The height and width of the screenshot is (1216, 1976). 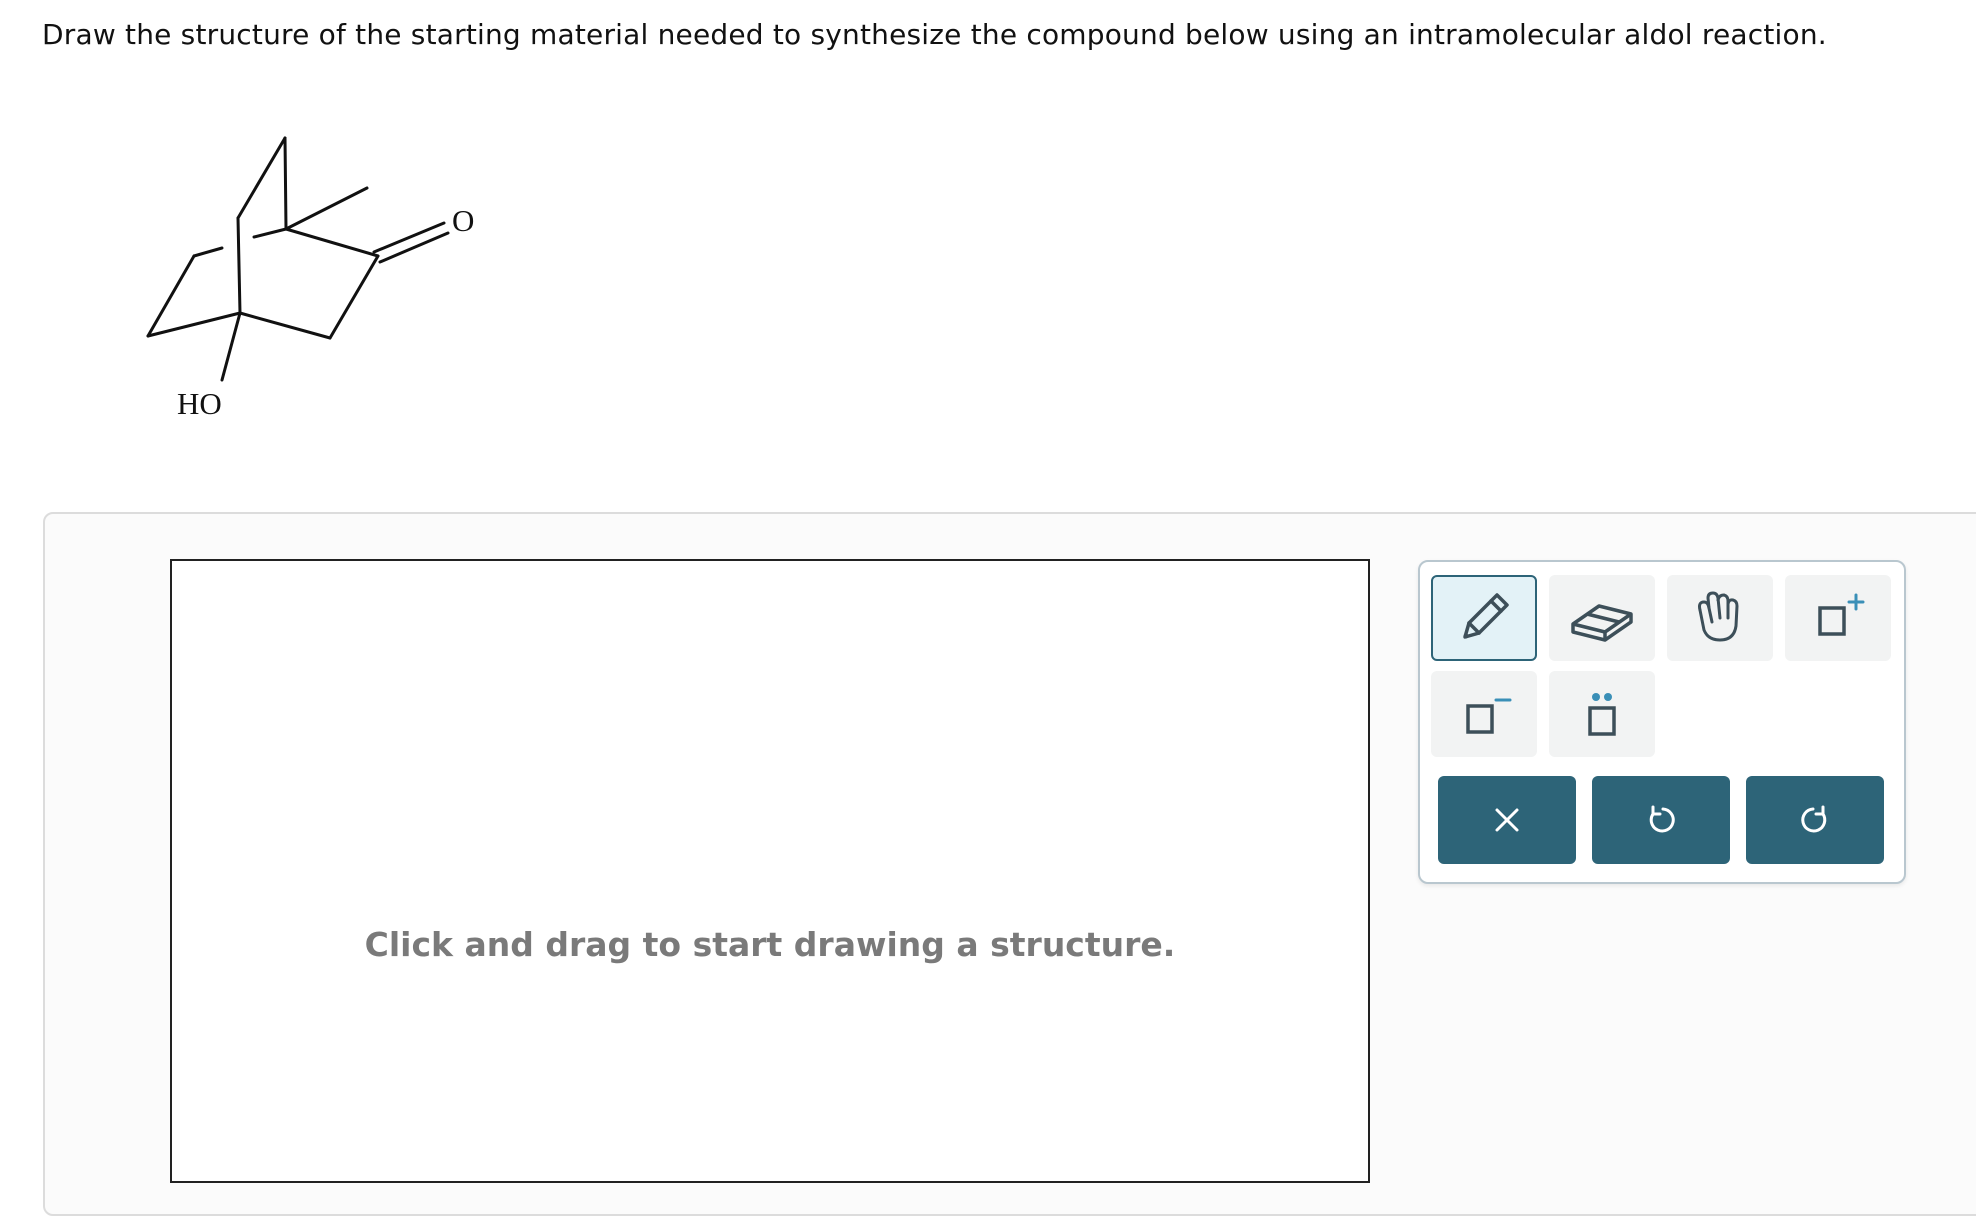 I want to click on product-structure: O HO, so click(x=310, y=278).